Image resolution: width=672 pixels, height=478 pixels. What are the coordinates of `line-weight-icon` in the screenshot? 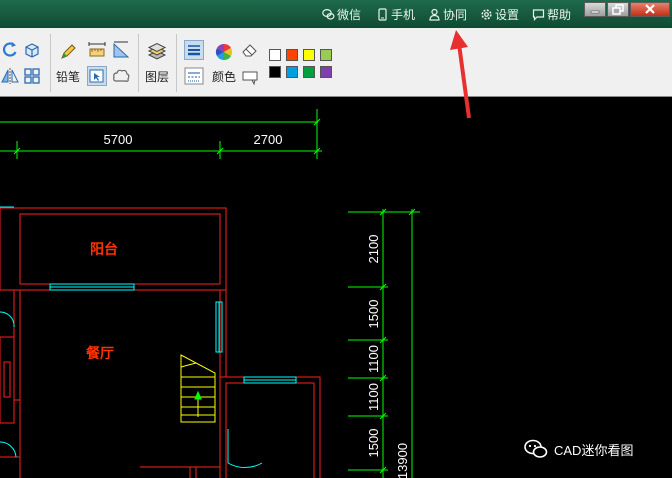 It's located at (194, 50).